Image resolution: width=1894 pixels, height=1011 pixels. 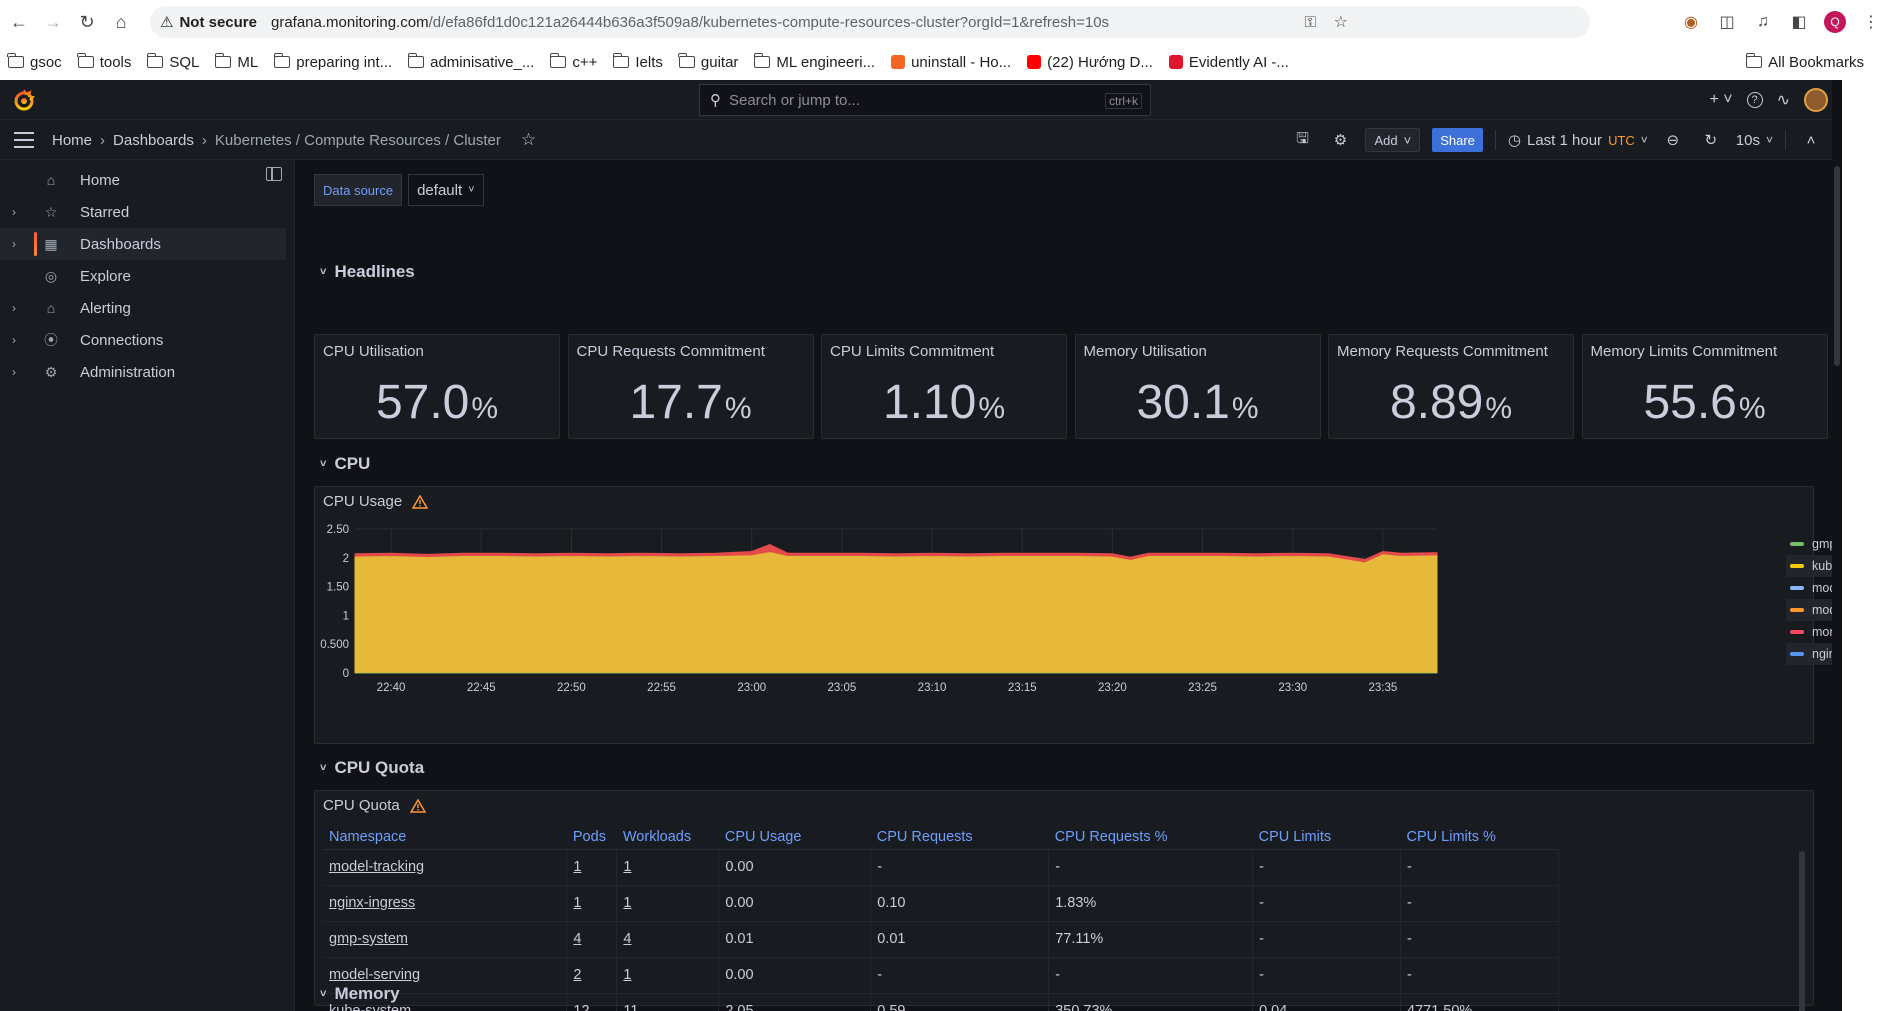 I want to click on new-plus-icon: + ˅, so click(x=1720, y=100).